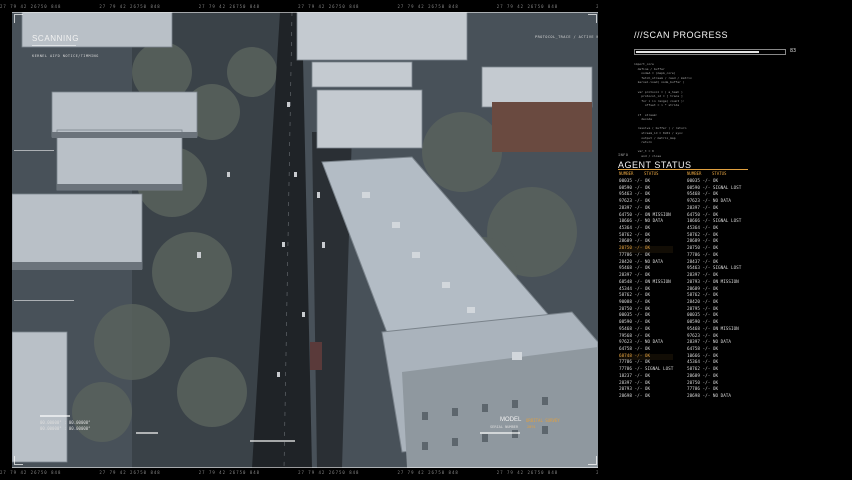 The image size is (852, 480). Describe the element at coordinates (504, 427) in the screenshot. I see `serial-number-label: SERIAL NUMBER` at that location.